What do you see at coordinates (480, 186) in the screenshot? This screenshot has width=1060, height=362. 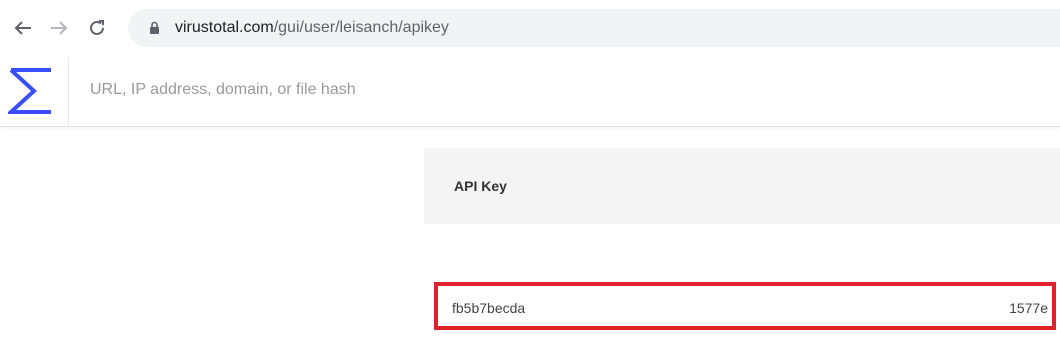 I see `panel-title: API Key` at bounding box center [480, 186].